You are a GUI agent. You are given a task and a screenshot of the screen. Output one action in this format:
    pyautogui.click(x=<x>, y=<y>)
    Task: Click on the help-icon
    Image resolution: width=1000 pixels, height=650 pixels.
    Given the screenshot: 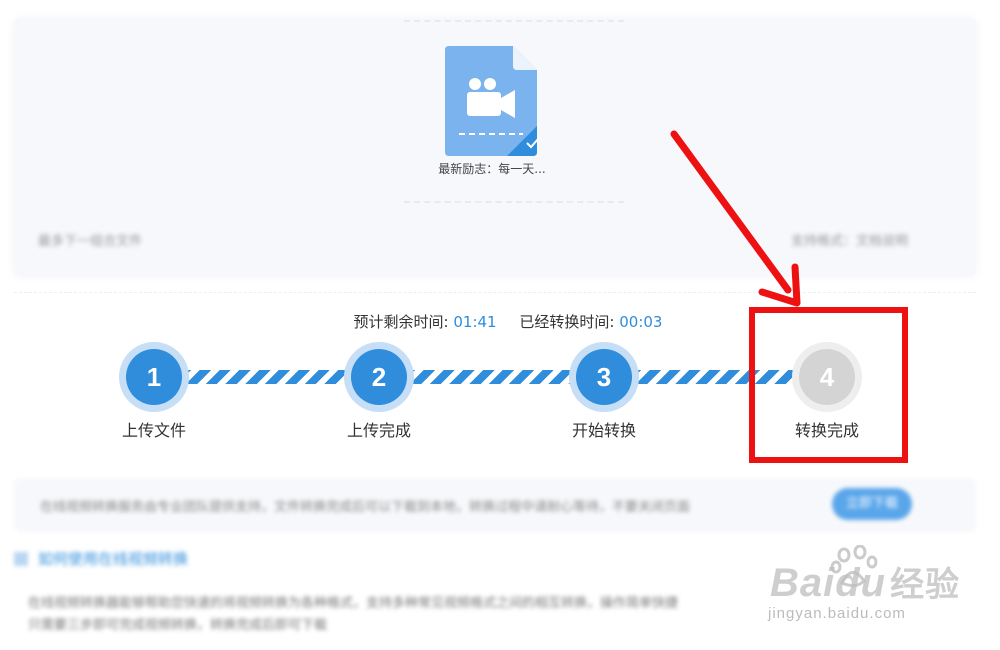 What is the action you would take?
    pyautogui.click(x=21, y=559)
    